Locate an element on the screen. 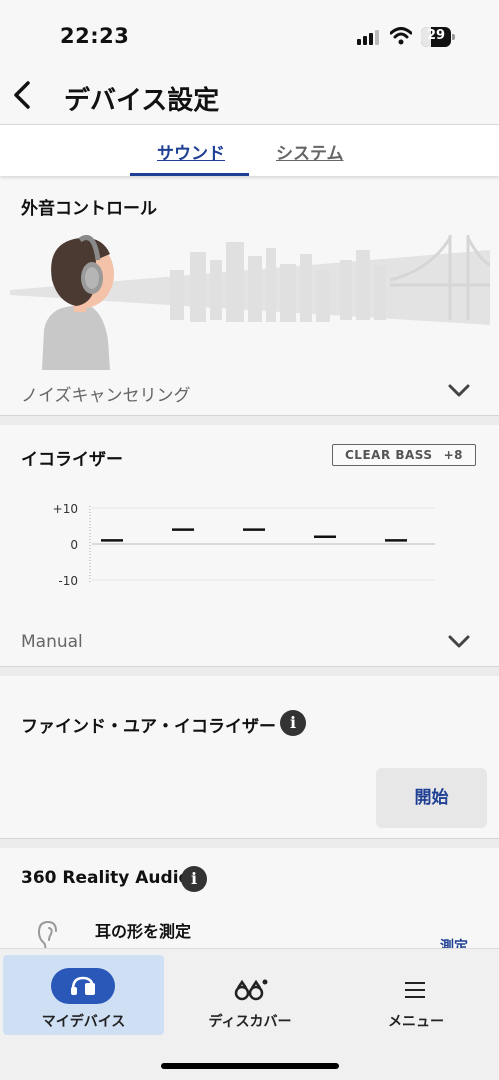 This screenshot has height=1080, width=499. battery-icon: 29 is located at coordinates (438, 37).